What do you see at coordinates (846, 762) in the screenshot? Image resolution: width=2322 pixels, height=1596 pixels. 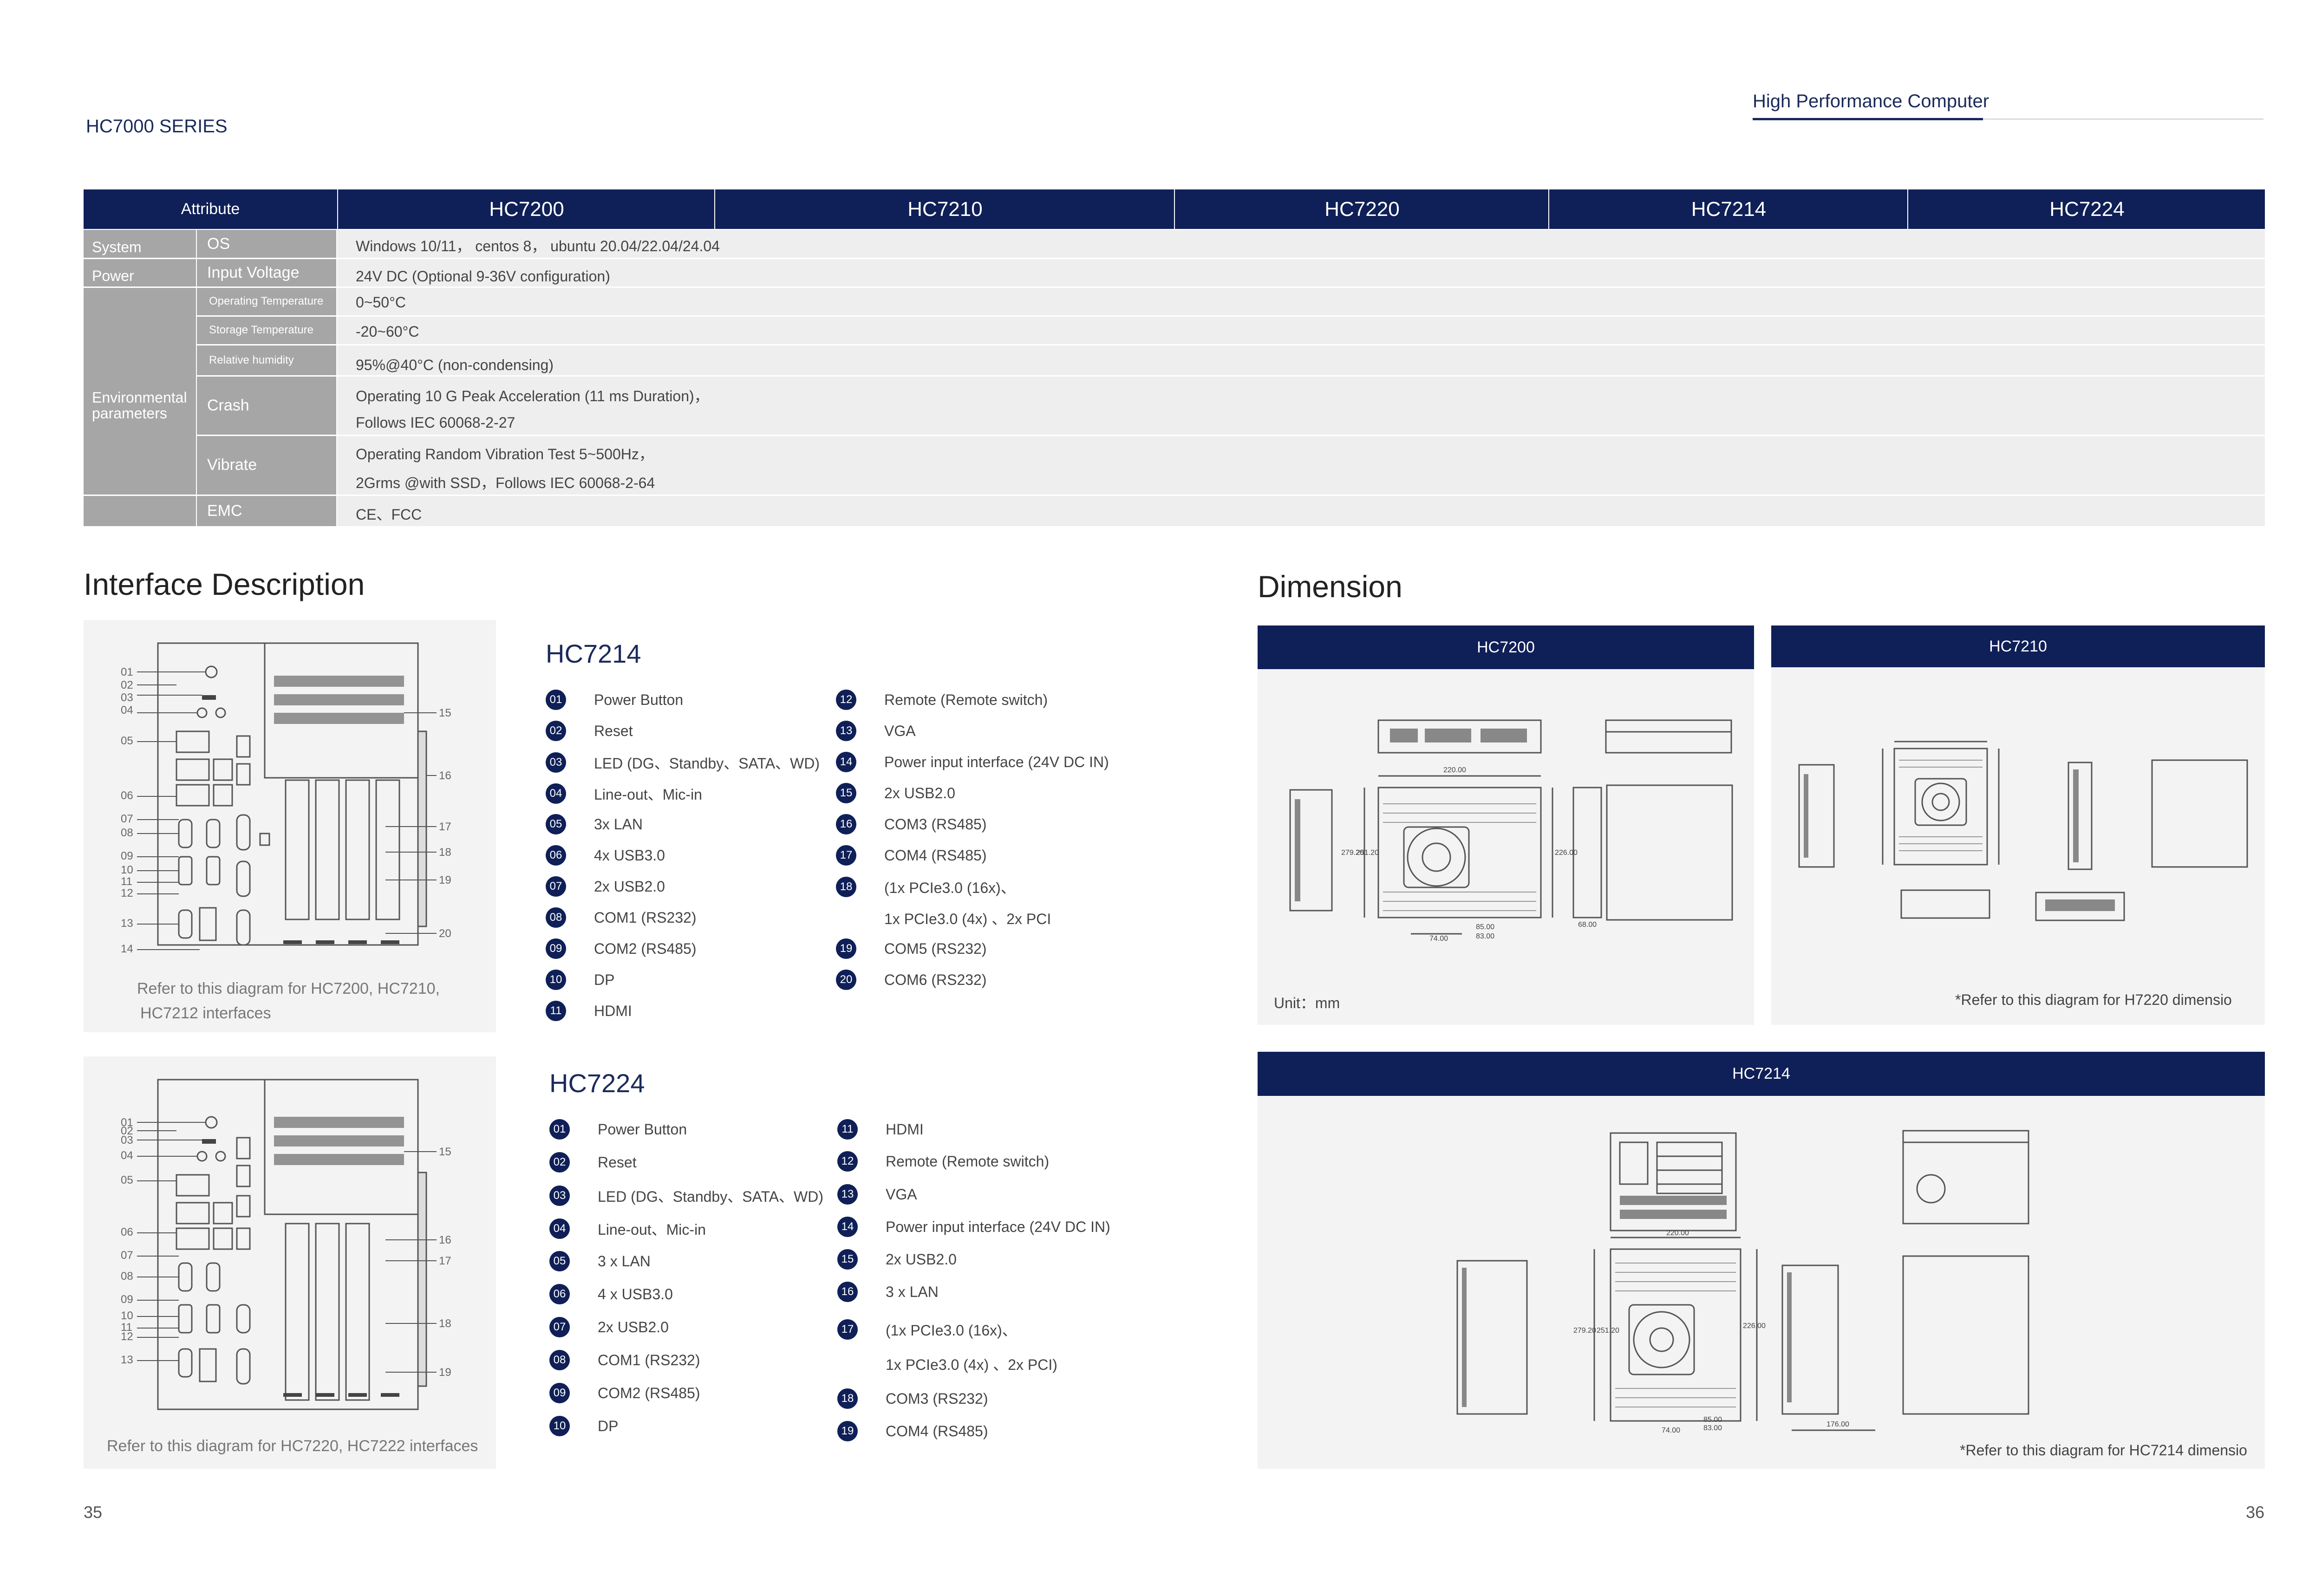 I see `item-number-badge: 14` at bounding box center [846, 762].